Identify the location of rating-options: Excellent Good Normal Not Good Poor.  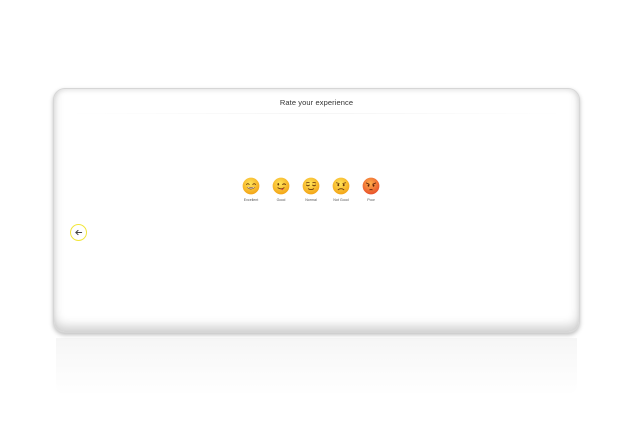
(311, 189).